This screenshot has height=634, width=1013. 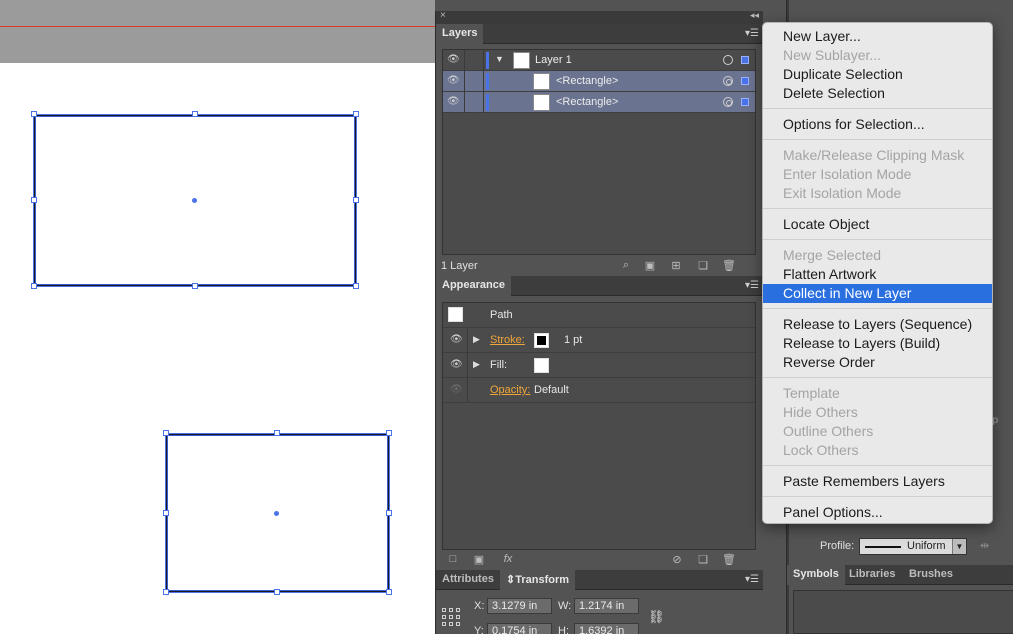 I want to click on flip-profile-icon: ⇹, so click(x=984, y=545).